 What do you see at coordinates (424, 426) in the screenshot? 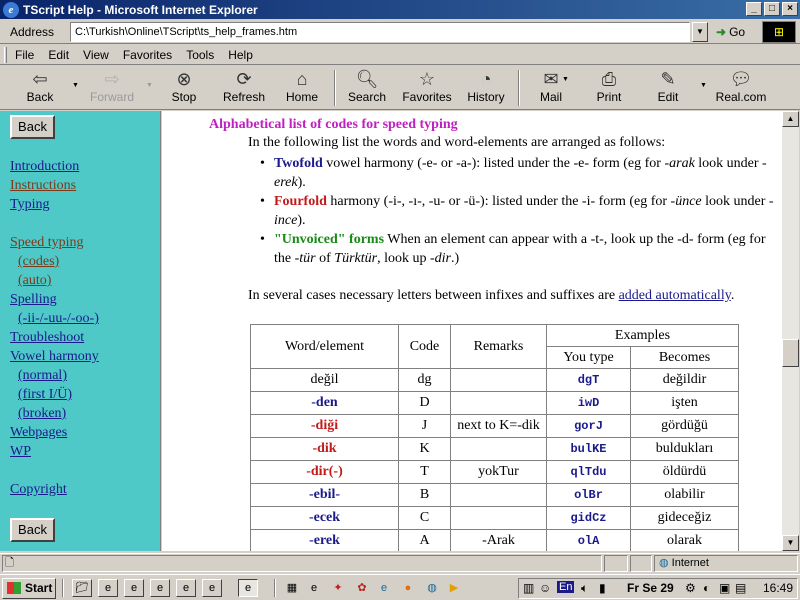
I see `code-cell: J` at bounding box center [424, 426].